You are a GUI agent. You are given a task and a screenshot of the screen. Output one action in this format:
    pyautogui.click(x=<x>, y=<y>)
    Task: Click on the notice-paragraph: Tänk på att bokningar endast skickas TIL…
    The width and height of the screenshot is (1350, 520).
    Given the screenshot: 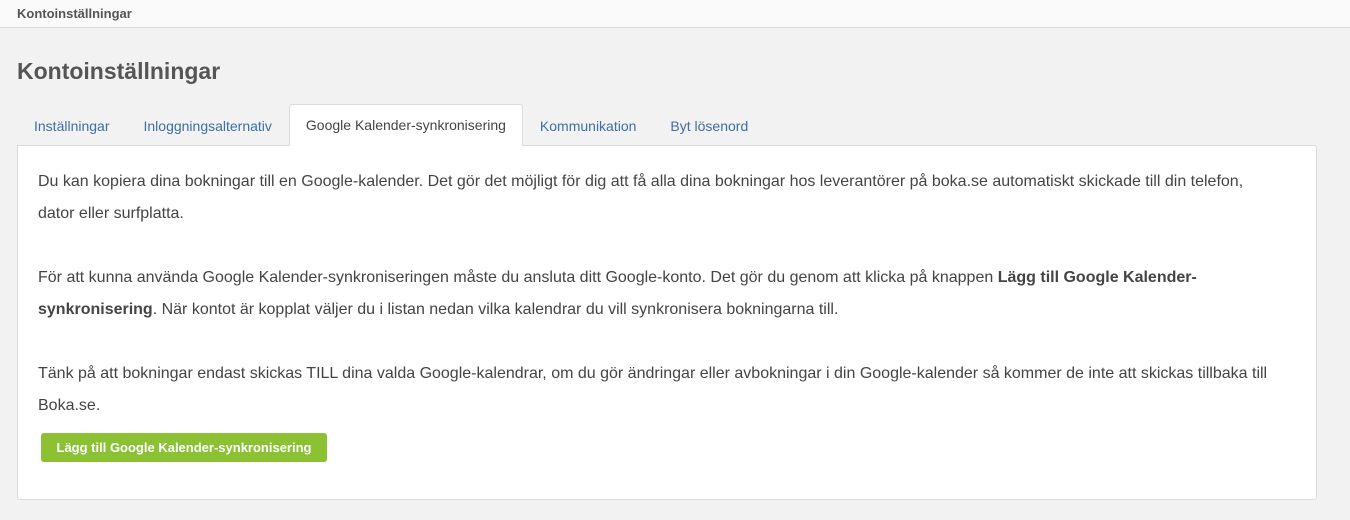 What is the action you would take?
    pyautogui.click(x=653, y=389)
    